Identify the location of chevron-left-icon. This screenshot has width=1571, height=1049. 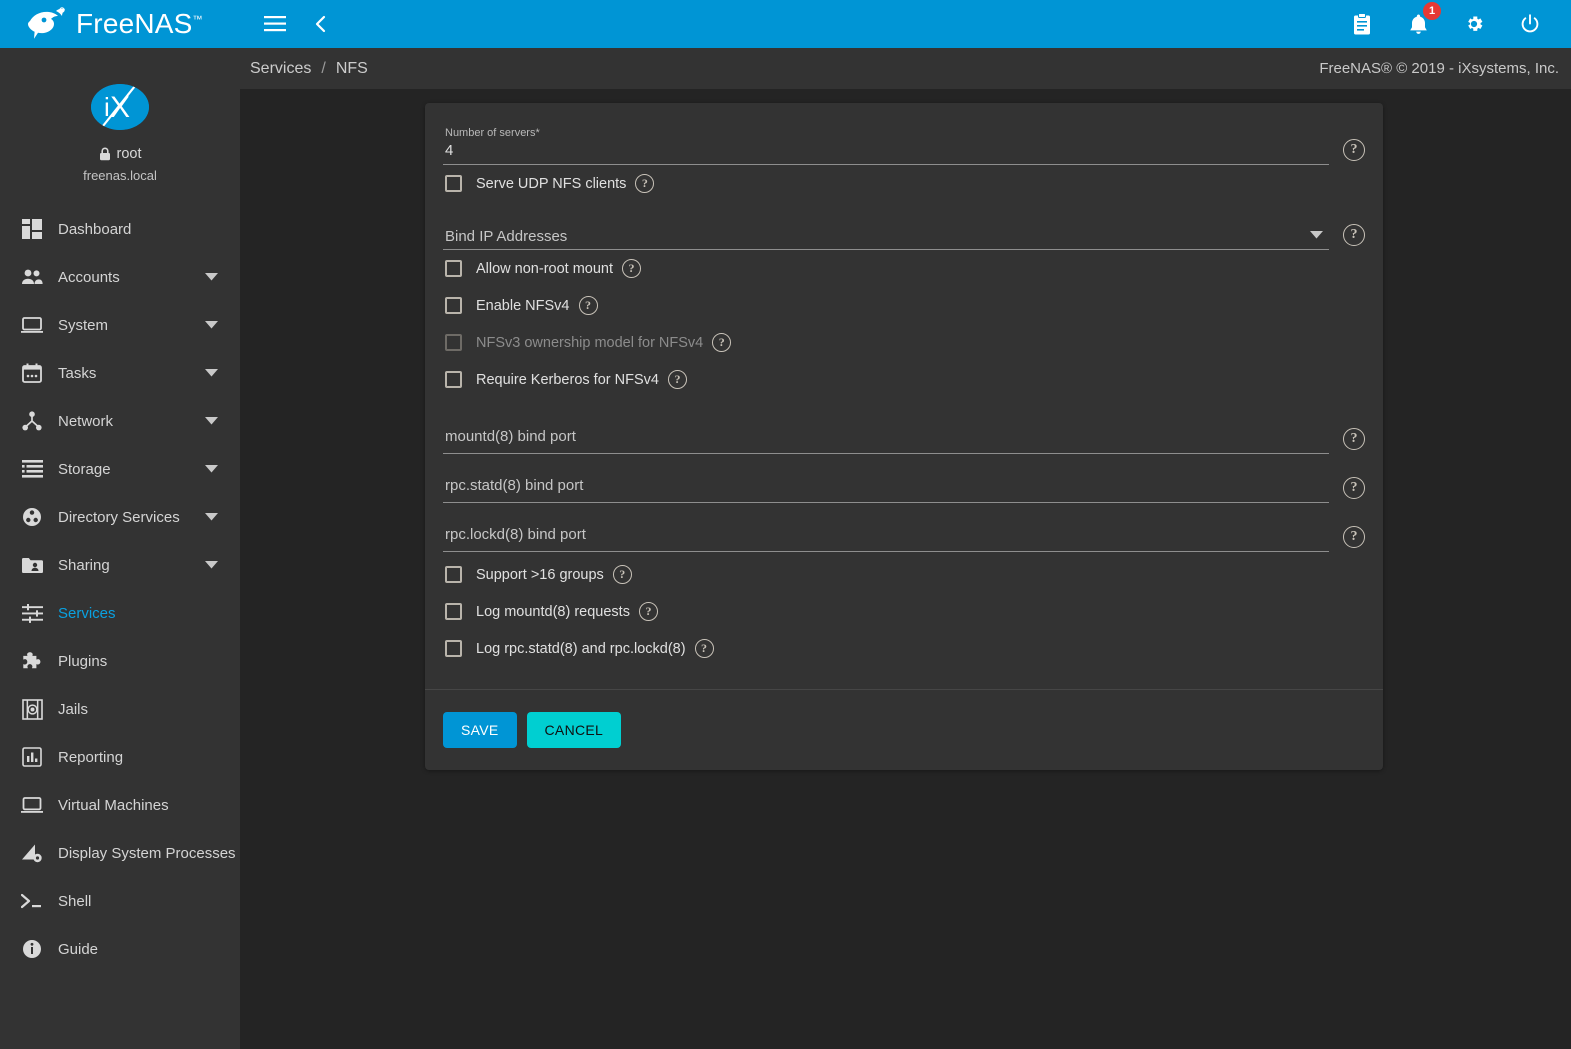
(321, 24).